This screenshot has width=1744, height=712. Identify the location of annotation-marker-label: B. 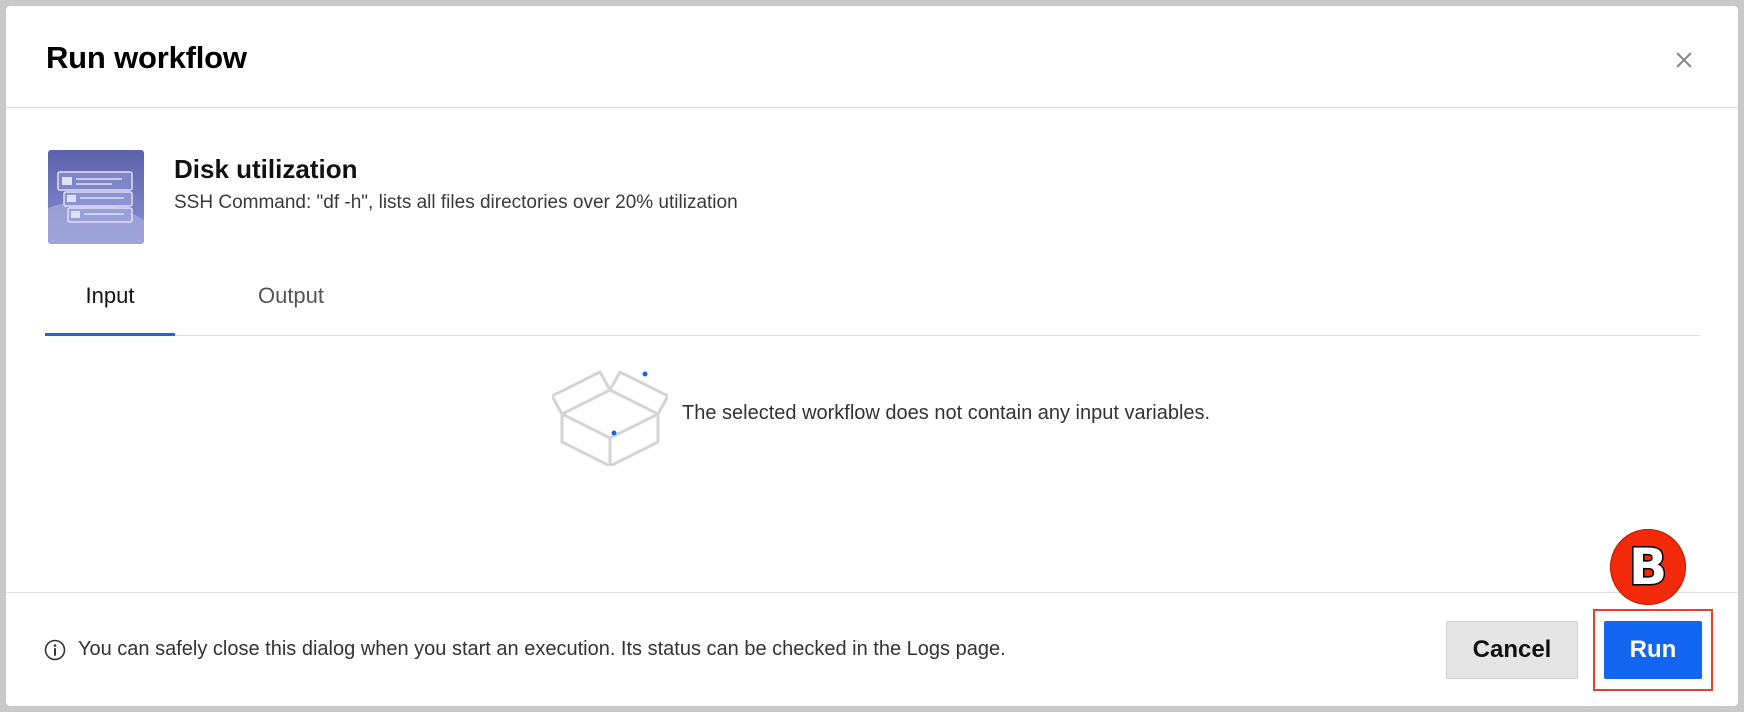
(1647, 567).